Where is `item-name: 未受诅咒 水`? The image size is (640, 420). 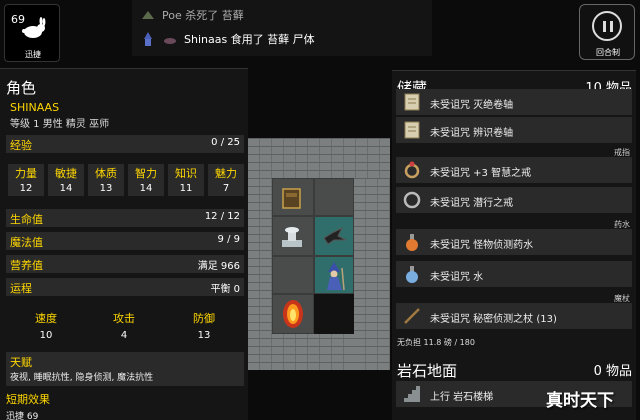
item-name: 未受诅咒 水 is located at coordinates (457, 277).